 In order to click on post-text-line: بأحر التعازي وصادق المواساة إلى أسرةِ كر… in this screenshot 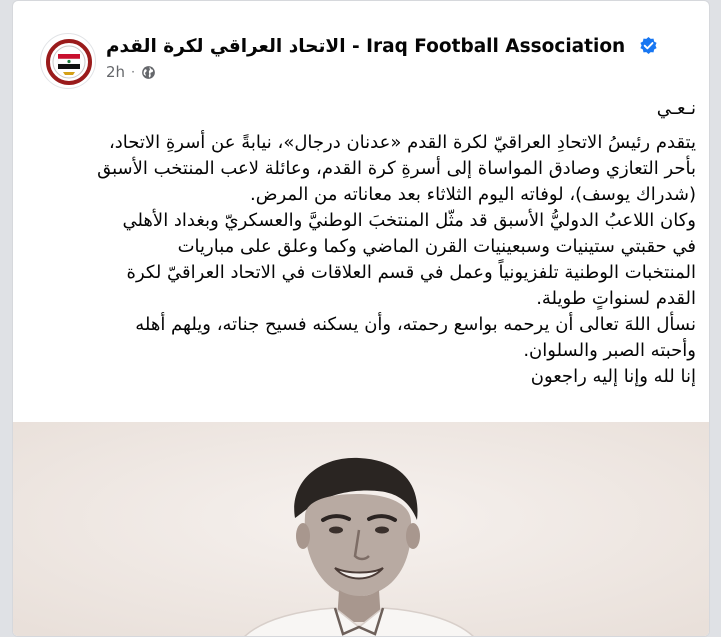, I will do `click(396, 168)`.